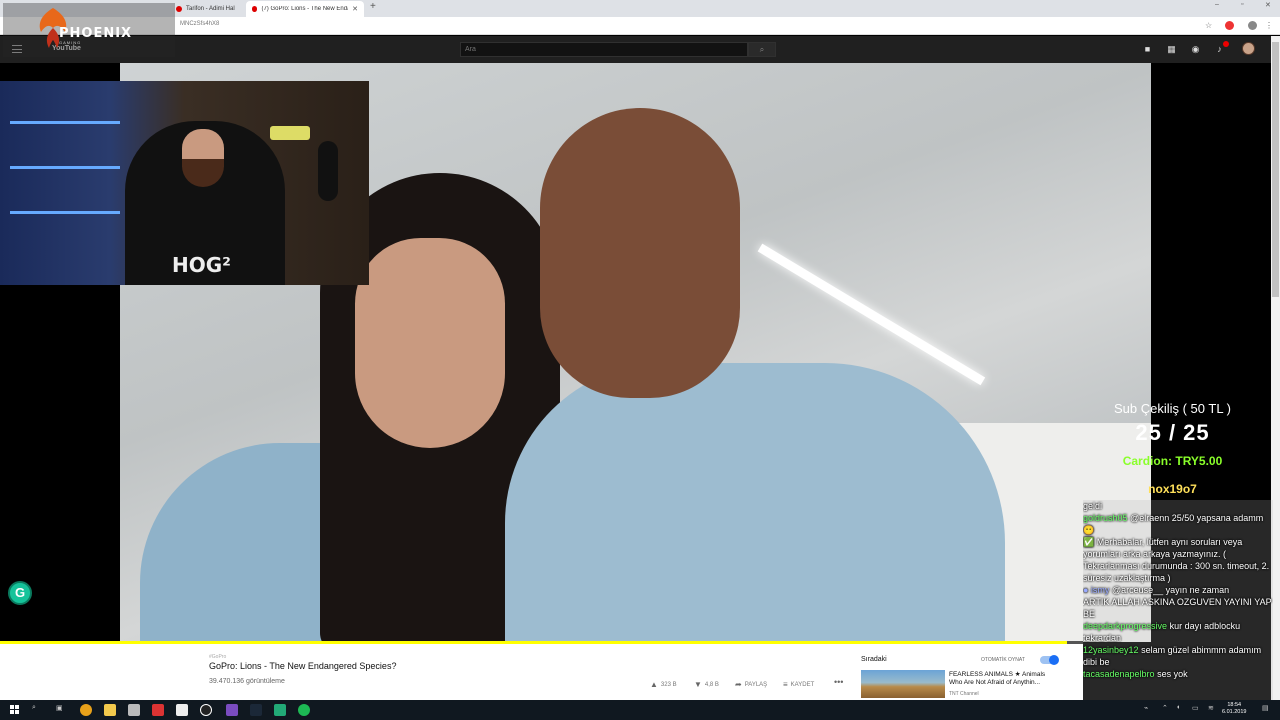 This screenshot has height=720, width=1280. Describe the element at coordinates (1234, 712) in the screenshot. I see `clock-date: 6.01.2019` at that location.